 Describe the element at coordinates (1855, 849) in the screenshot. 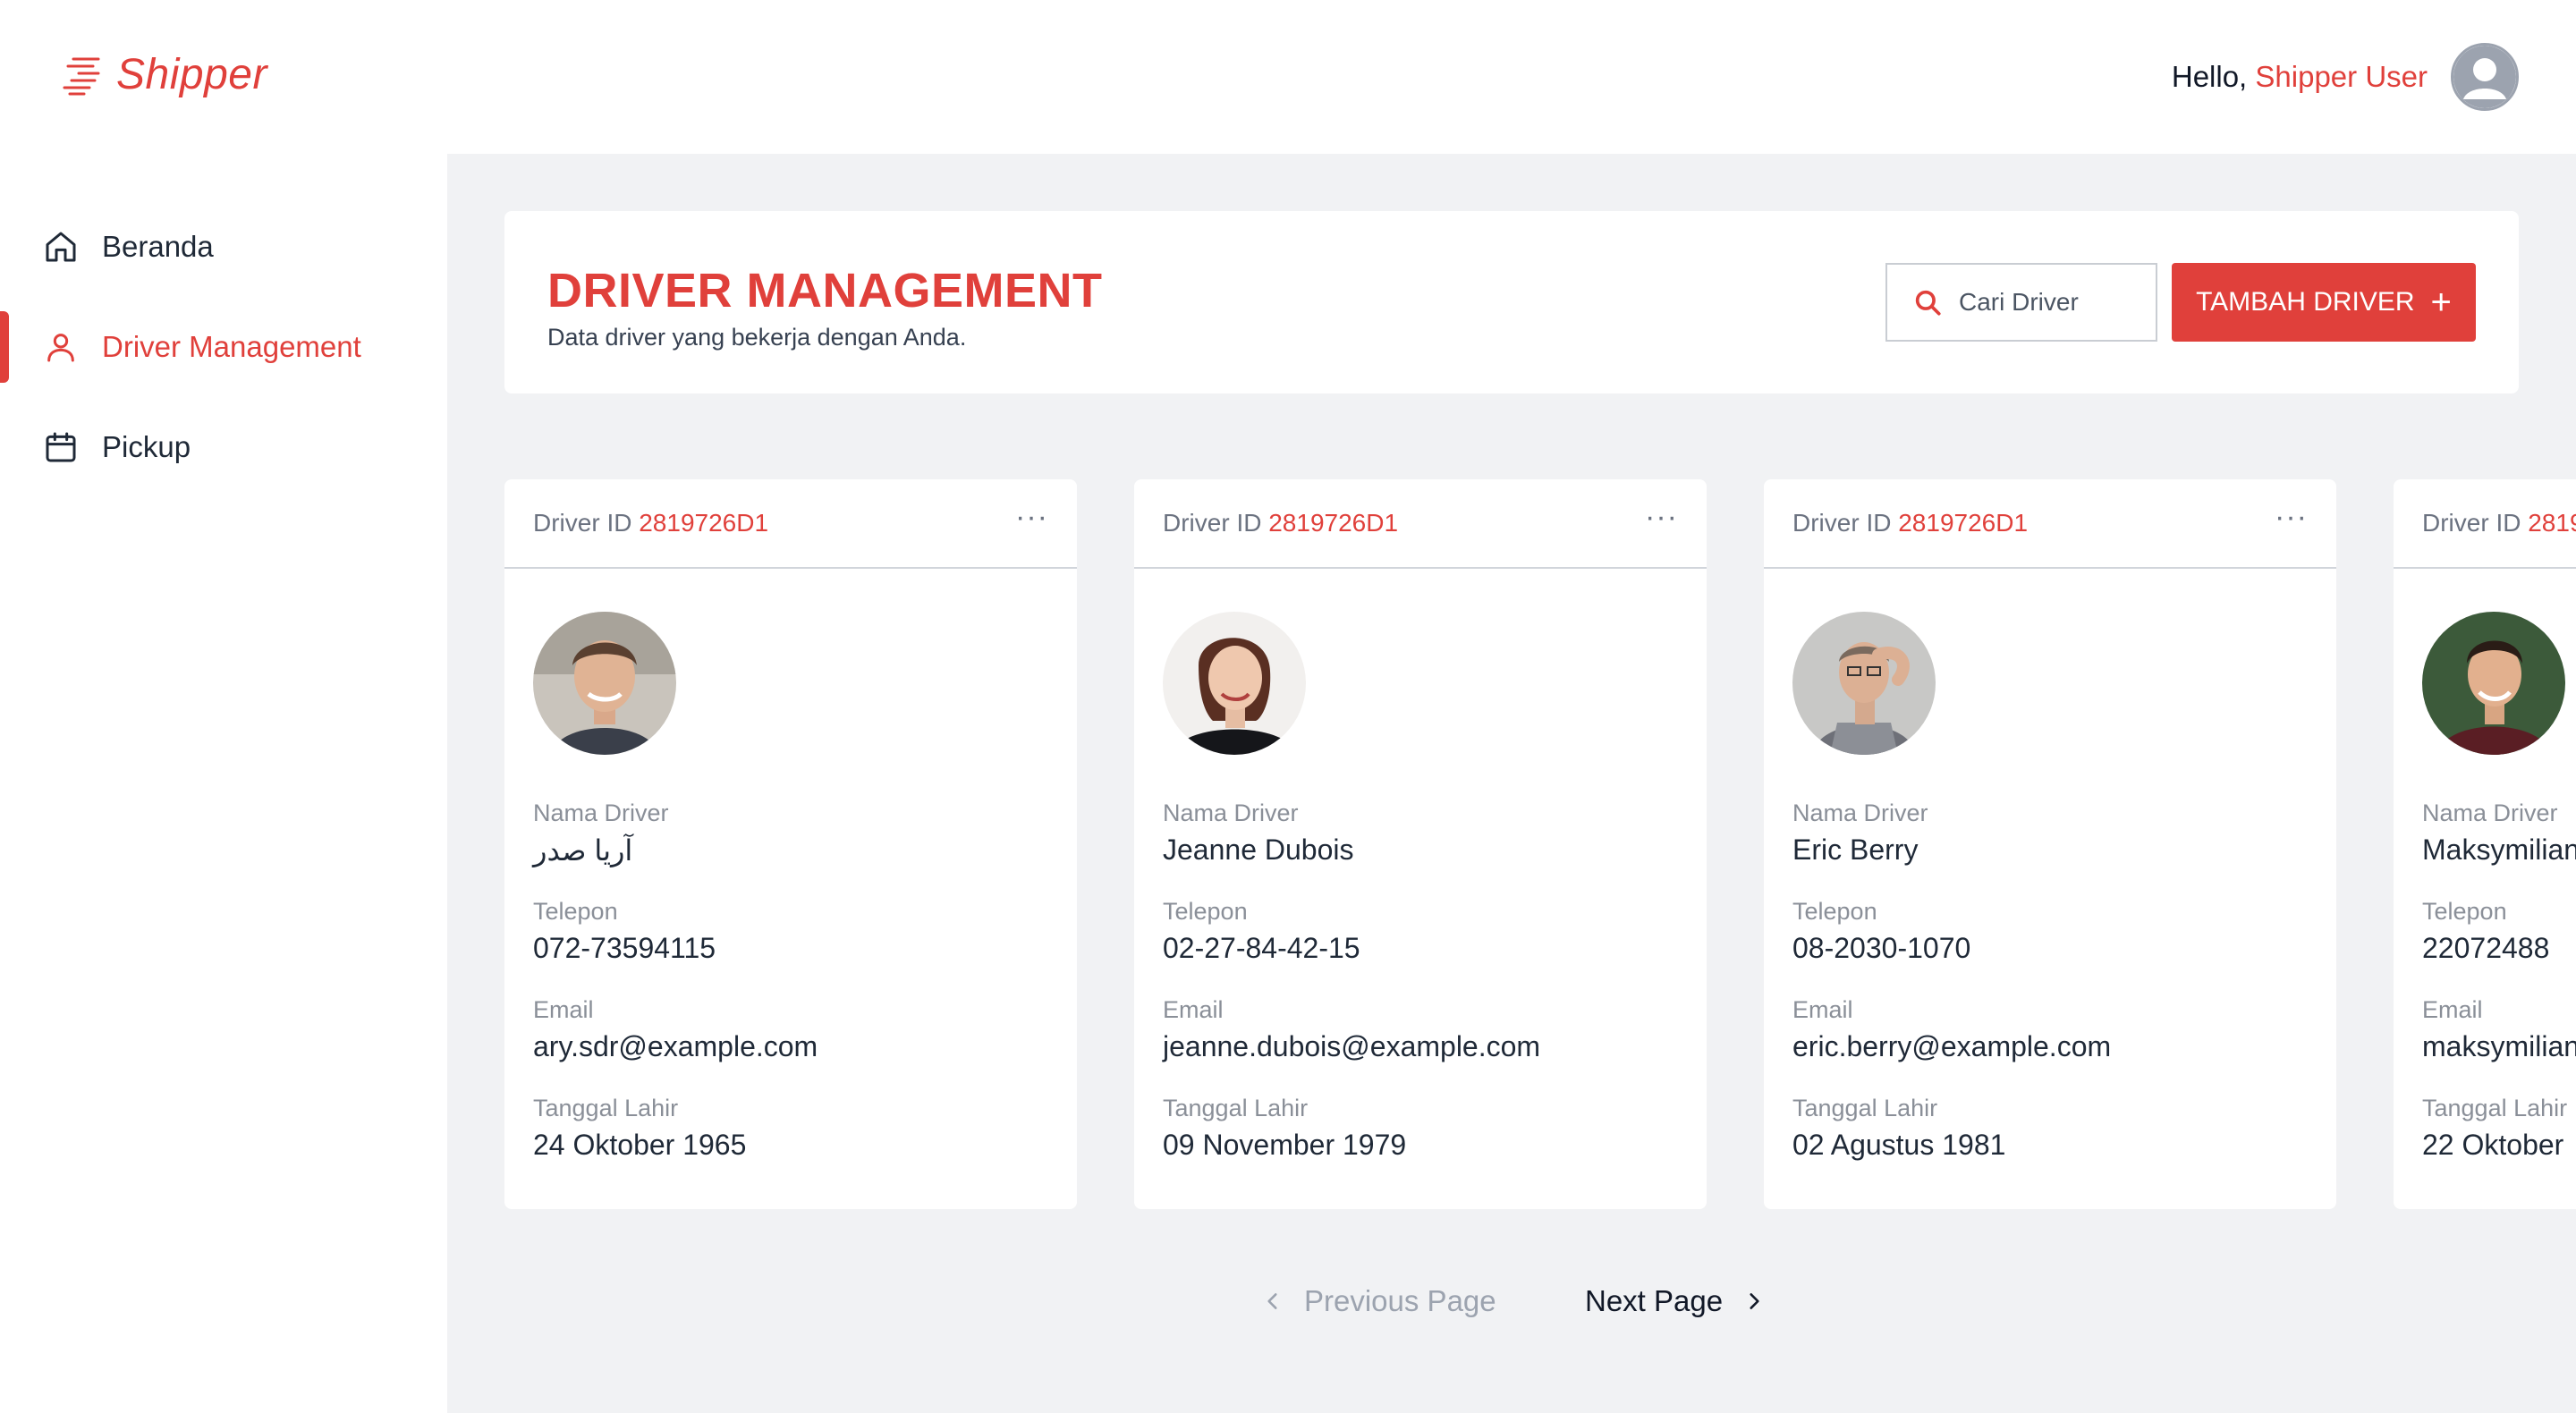

I see `driver-name: Eric Berry` at that location.